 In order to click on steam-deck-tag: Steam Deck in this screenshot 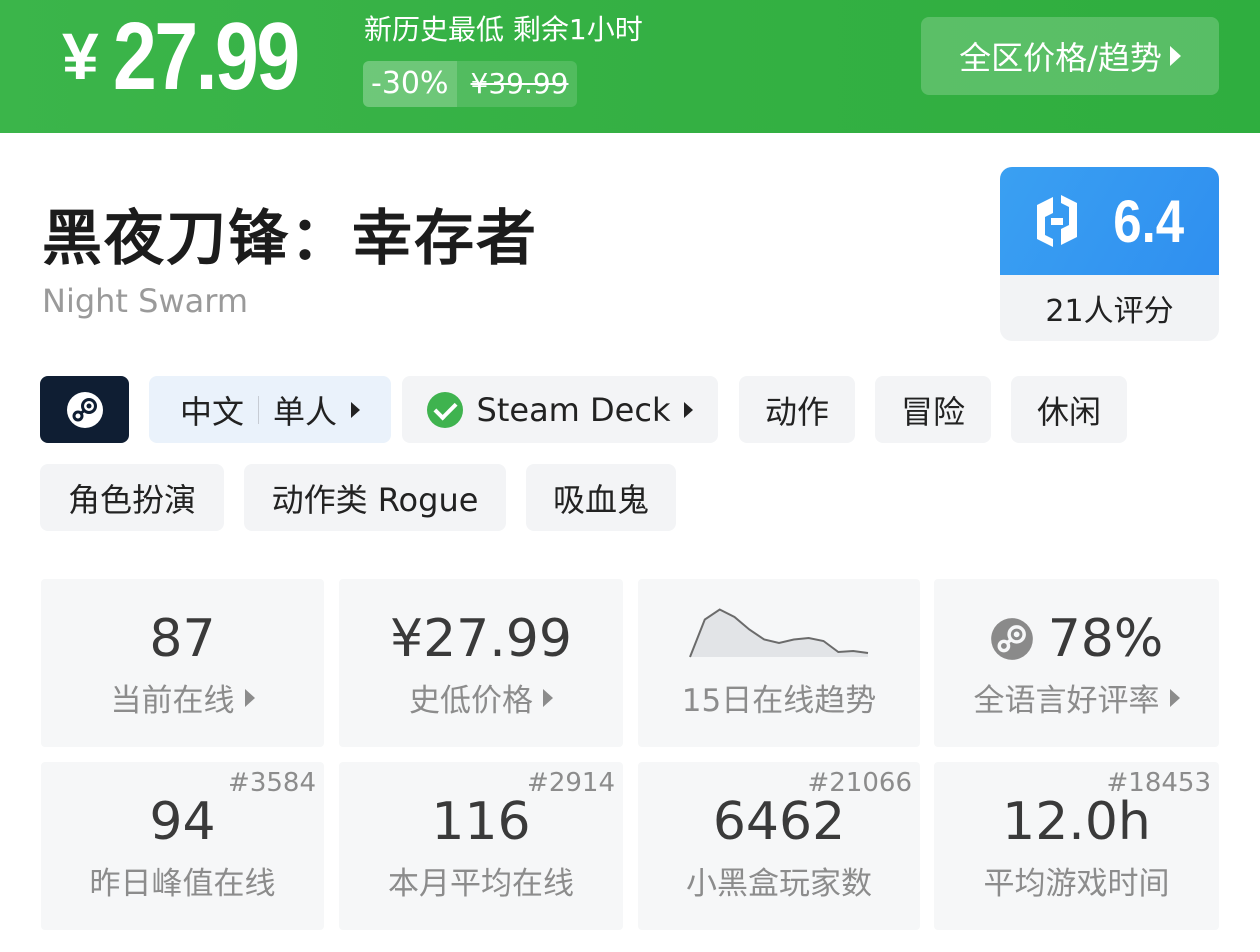, I will do `click(560, 409)`.